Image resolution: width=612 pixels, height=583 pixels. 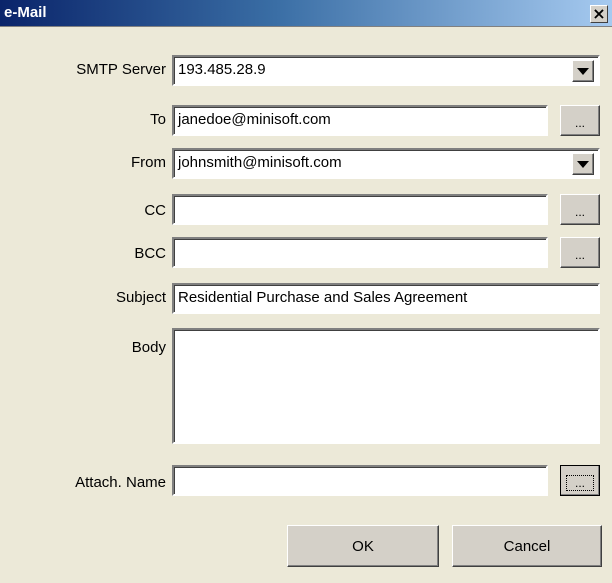 What do you see at coordinates (260, 162) in the screenshot?
I see `from-value: johnsmith@minisoft.com` at bounding box center [260, 162].